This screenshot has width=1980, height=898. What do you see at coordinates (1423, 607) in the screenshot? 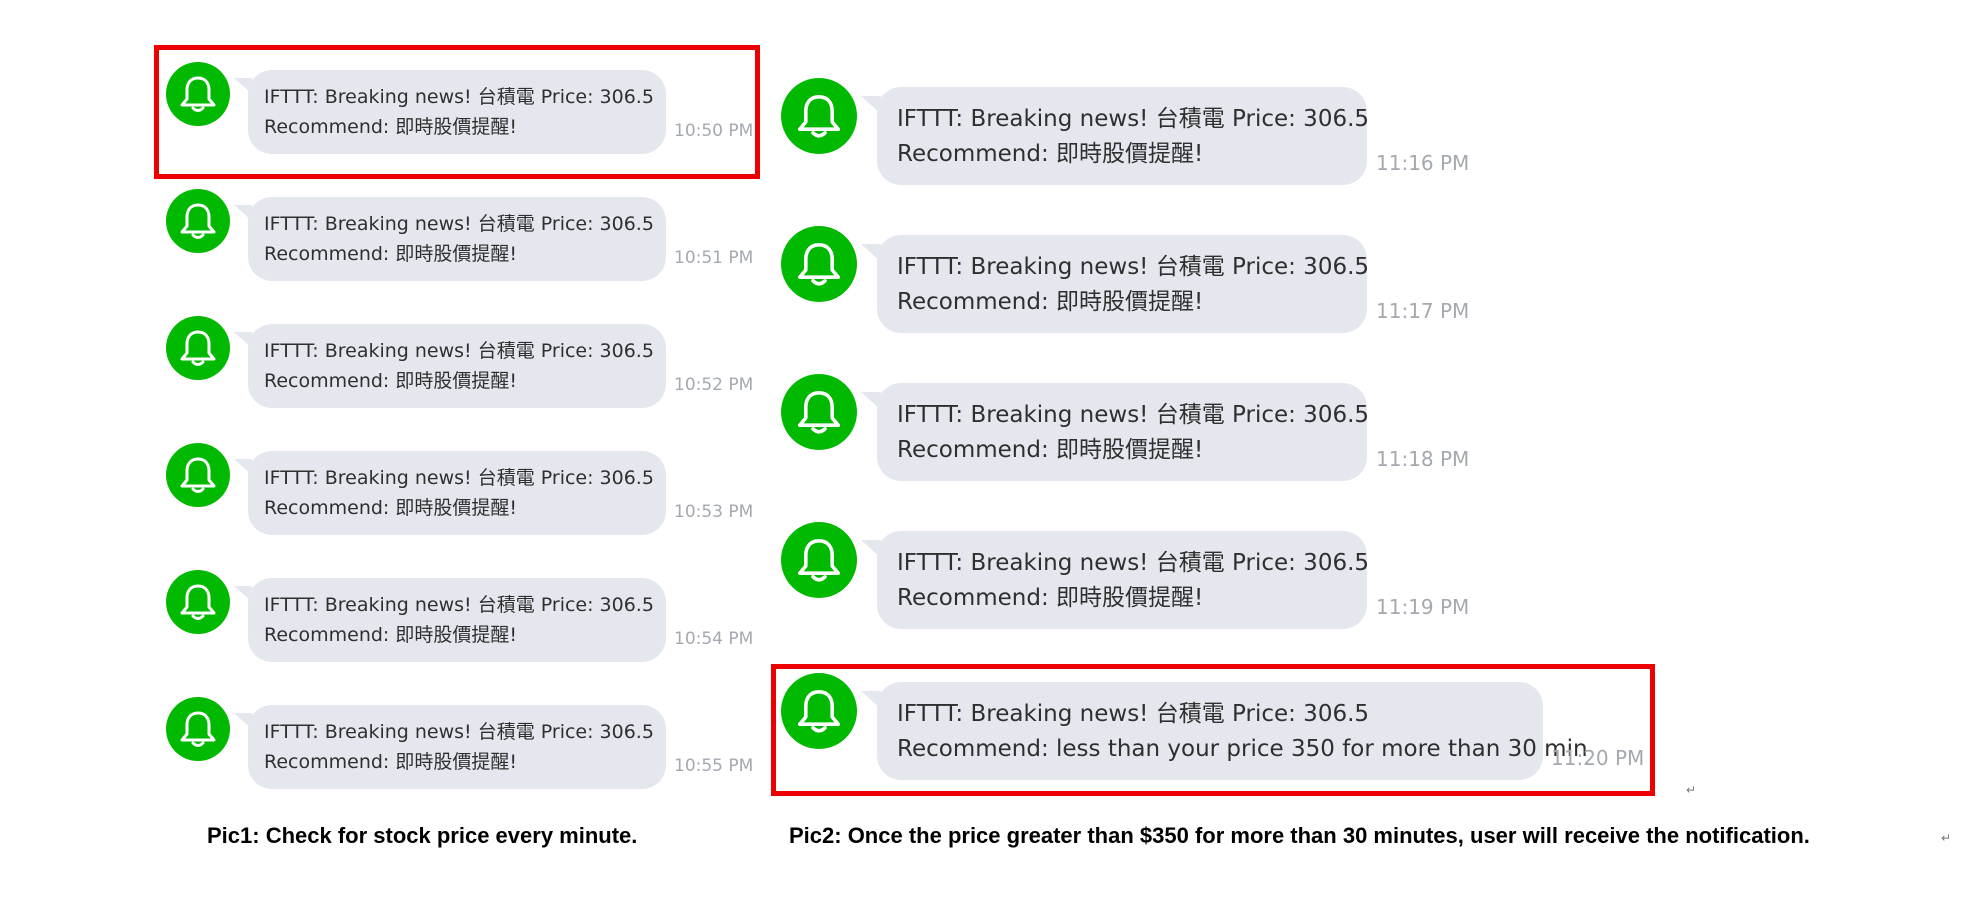
I see `message-timestamp: 11:19 PM` at bounding box center [1423, 607].